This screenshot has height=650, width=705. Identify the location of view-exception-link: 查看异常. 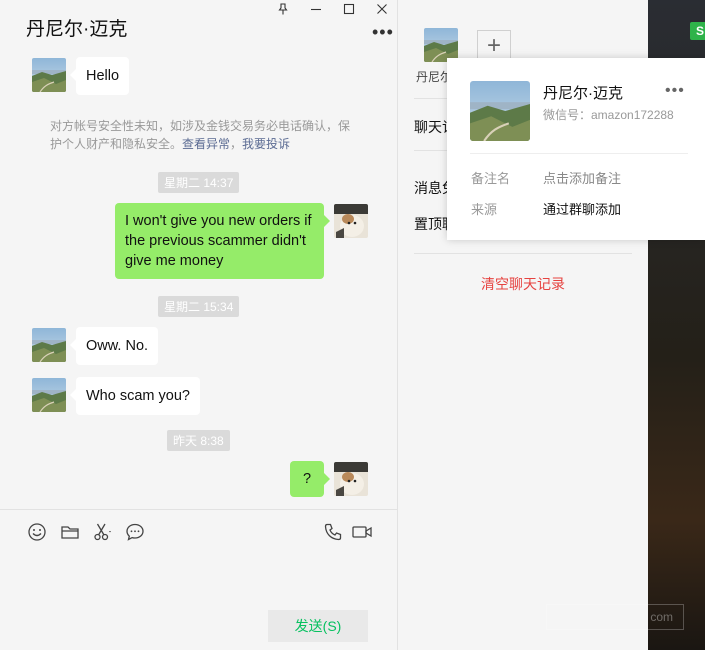
(206, 144).